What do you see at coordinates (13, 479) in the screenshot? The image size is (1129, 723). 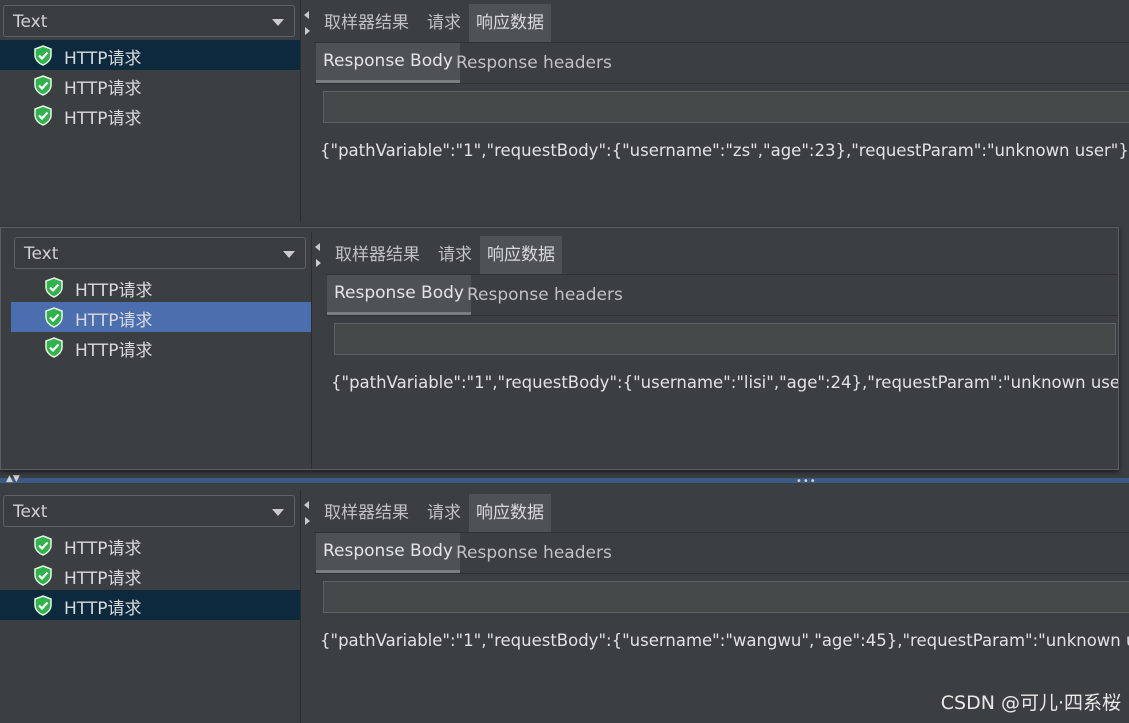 I see `collapse-arrows-icon: ▲▼` at bounding box center [13, 479].